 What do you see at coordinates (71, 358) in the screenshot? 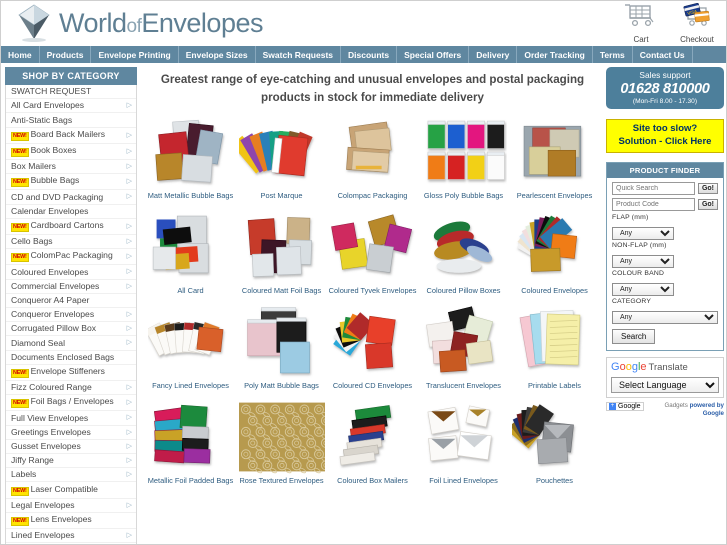
I see `sidebar-item-documents-enclosed-bags: Documents Enclosed Bags` at bounding box center [71, 358].